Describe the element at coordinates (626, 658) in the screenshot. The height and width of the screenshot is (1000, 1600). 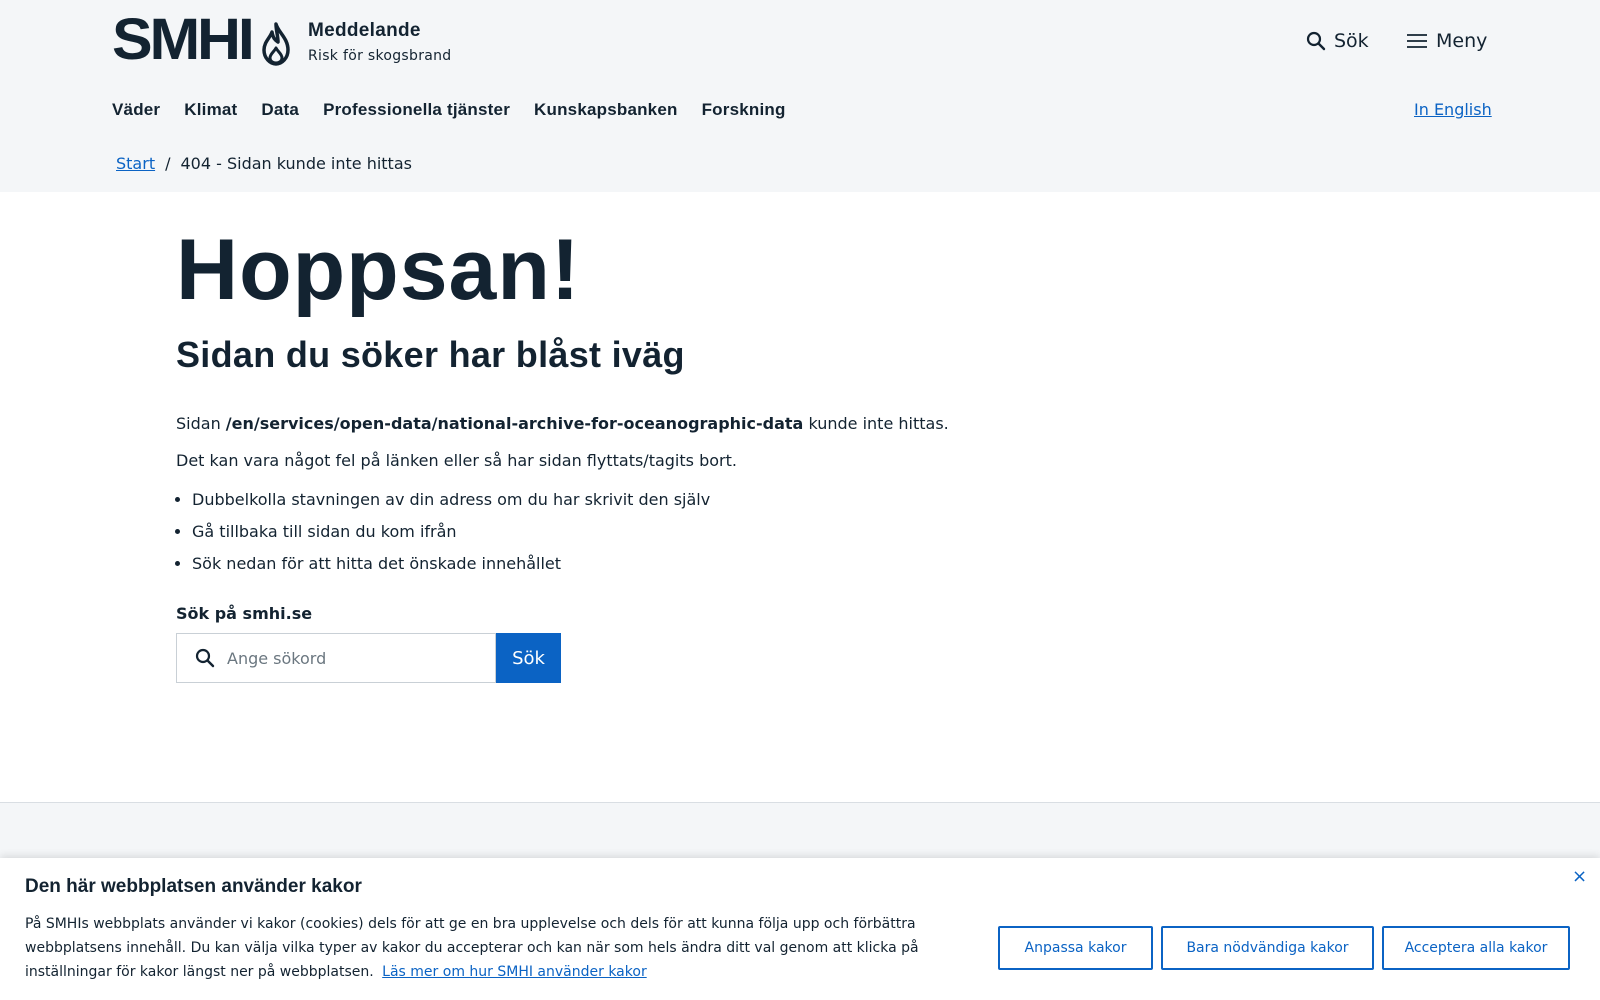
I see `search-form: Sök` at that location.